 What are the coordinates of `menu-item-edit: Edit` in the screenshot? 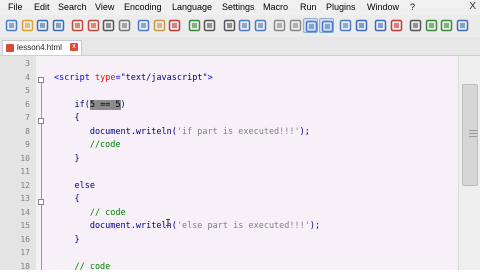 It's located at (42, 7).